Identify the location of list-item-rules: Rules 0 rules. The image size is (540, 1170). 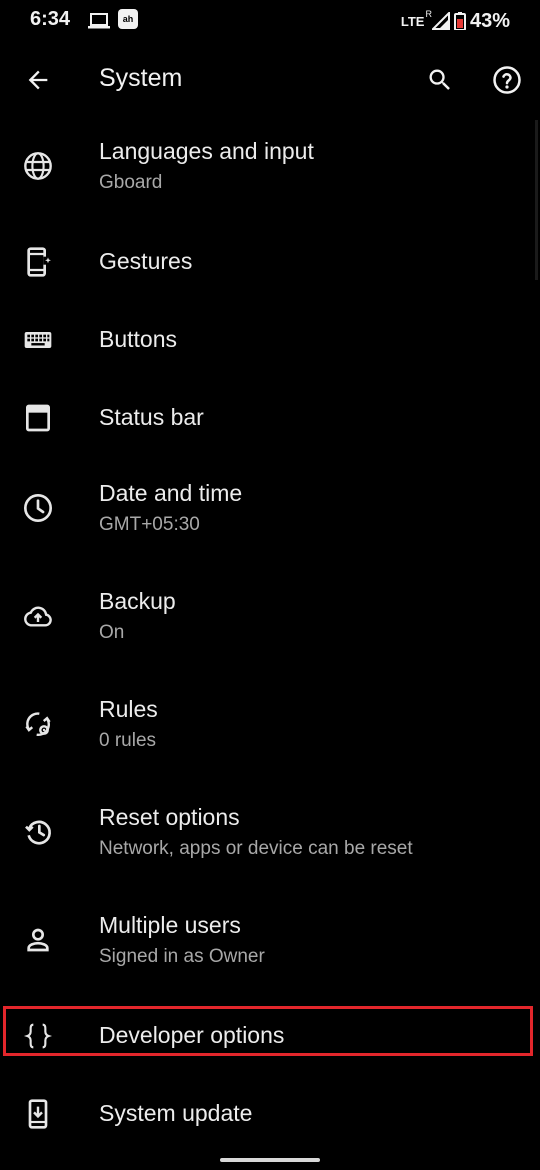
(270, 728).